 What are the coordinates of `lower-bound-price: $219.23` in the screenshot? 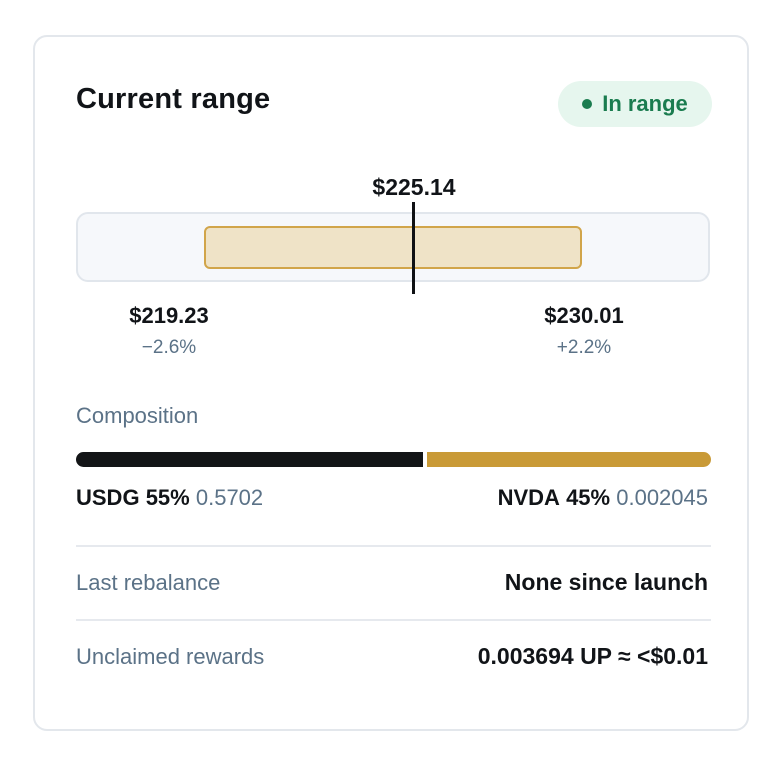 It's located at (169, 315).